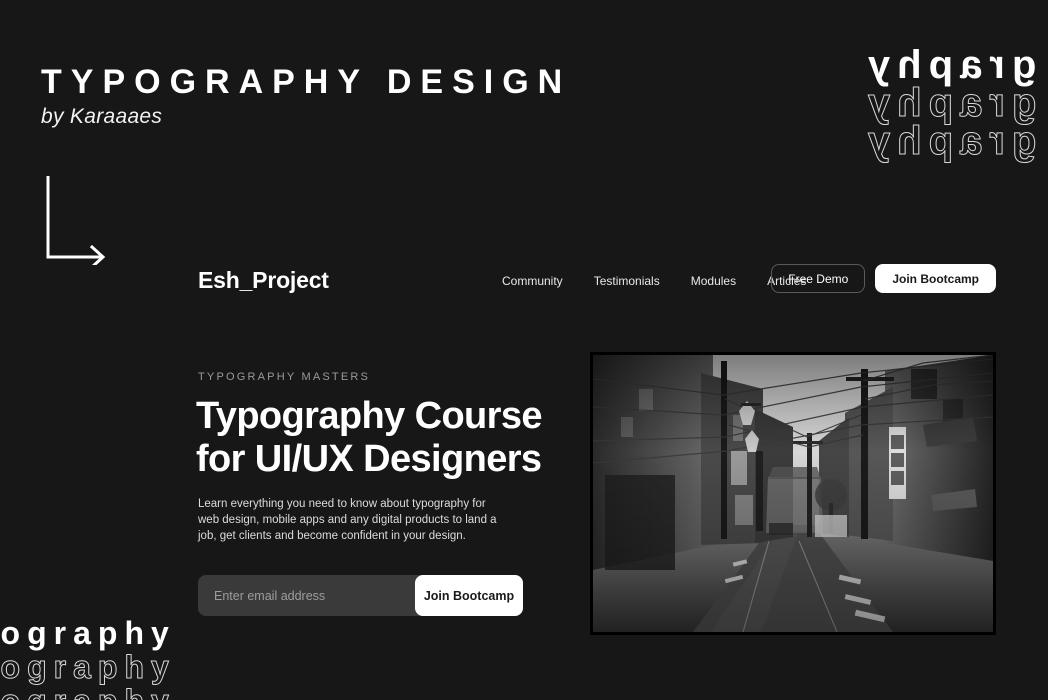 The image size is (1048, 700). I want to click on hero-title: Typography Course for UI/UX Designers, so click(386, 438).